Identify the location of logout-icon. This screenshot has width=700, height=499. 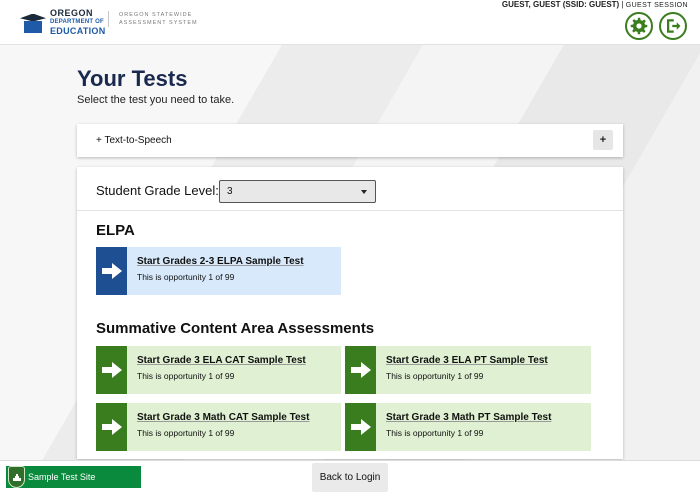
(674, 26).